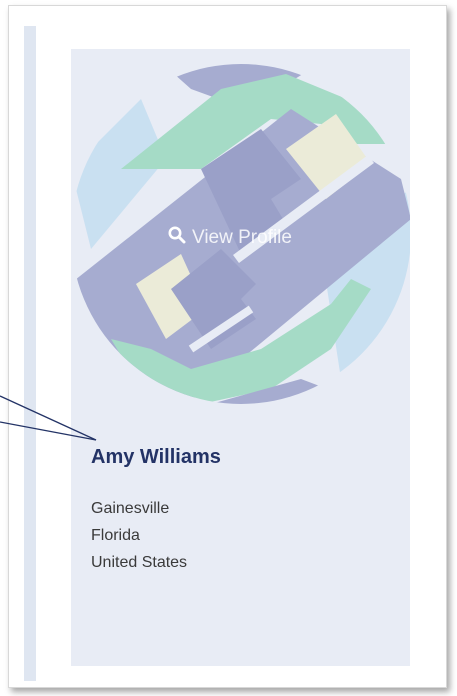 The image size is (457, 696). I want to click on left-rail, so click(30, 353).